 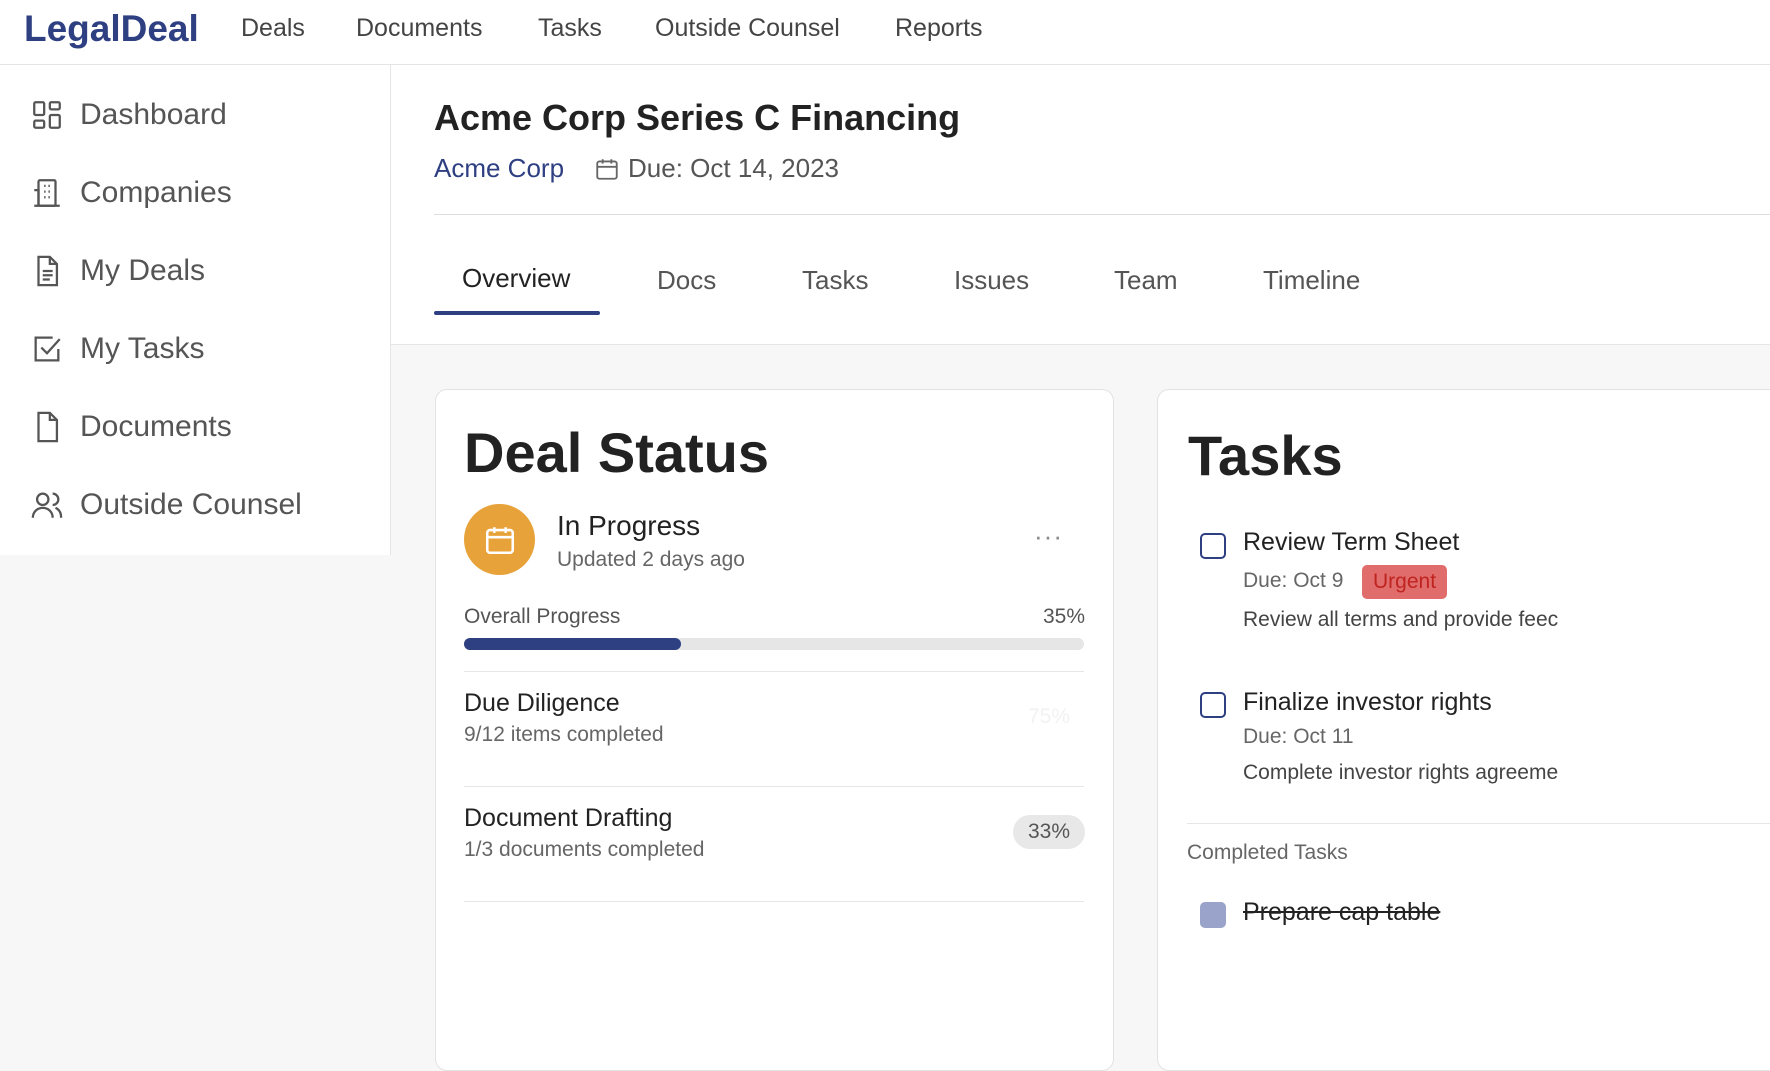 I want to click on active-tab-indicator, so click(x=517, y=313).